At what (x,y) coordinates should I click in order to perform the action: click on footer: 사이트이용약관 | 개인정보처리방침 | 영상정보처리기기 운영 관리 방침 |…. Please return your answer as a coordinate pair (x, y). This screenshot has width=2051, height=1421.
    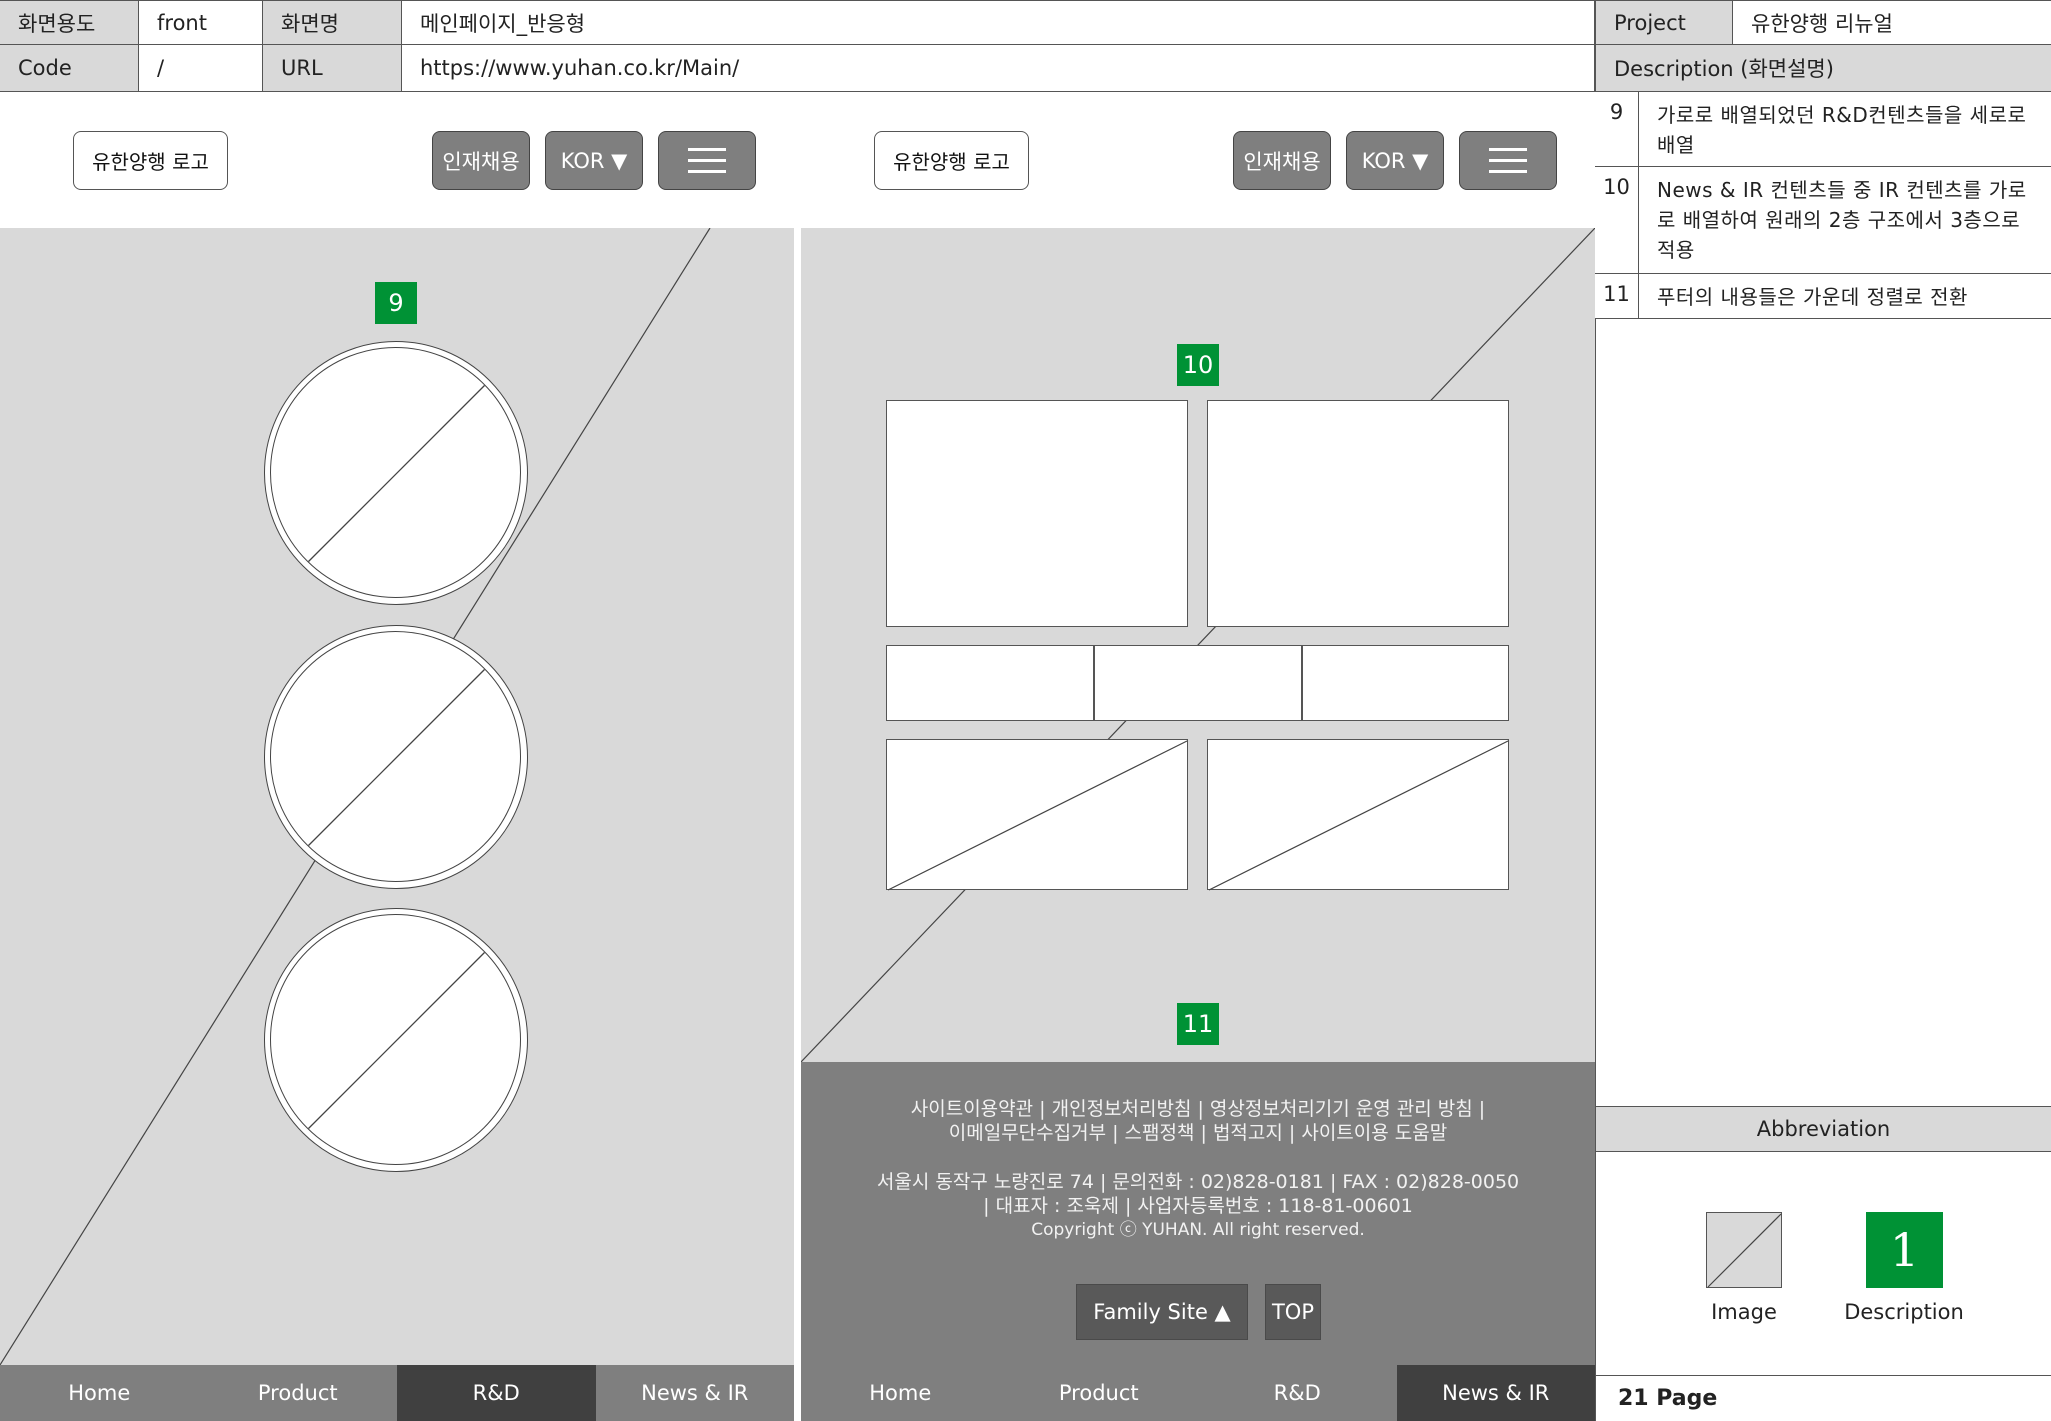
    Looking at the image, I should click on (1198, 1213).